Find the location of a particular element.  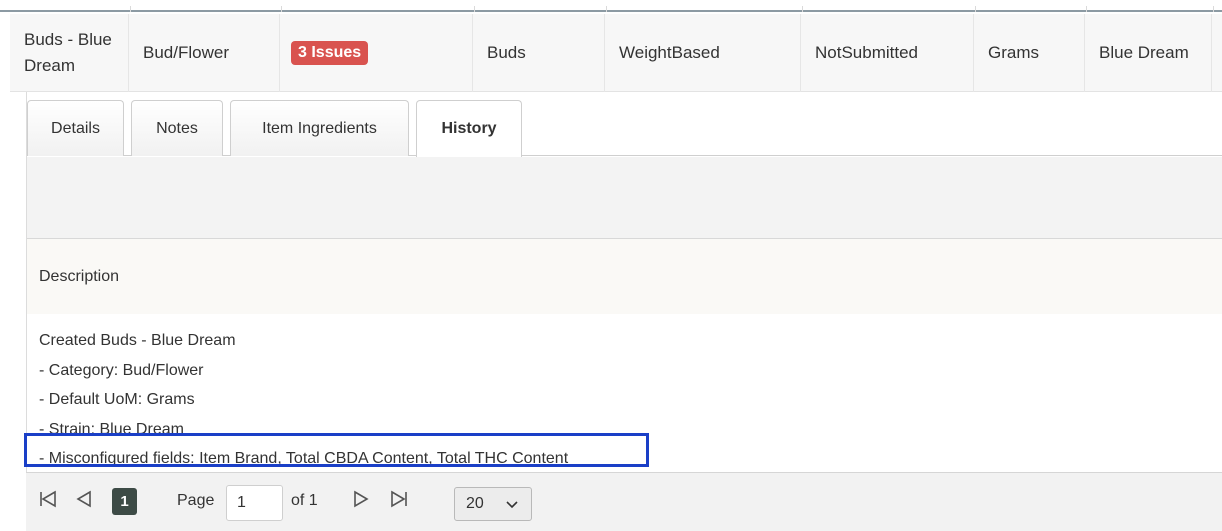

uom-cell: Grams is located at coordinates (1029, 53).